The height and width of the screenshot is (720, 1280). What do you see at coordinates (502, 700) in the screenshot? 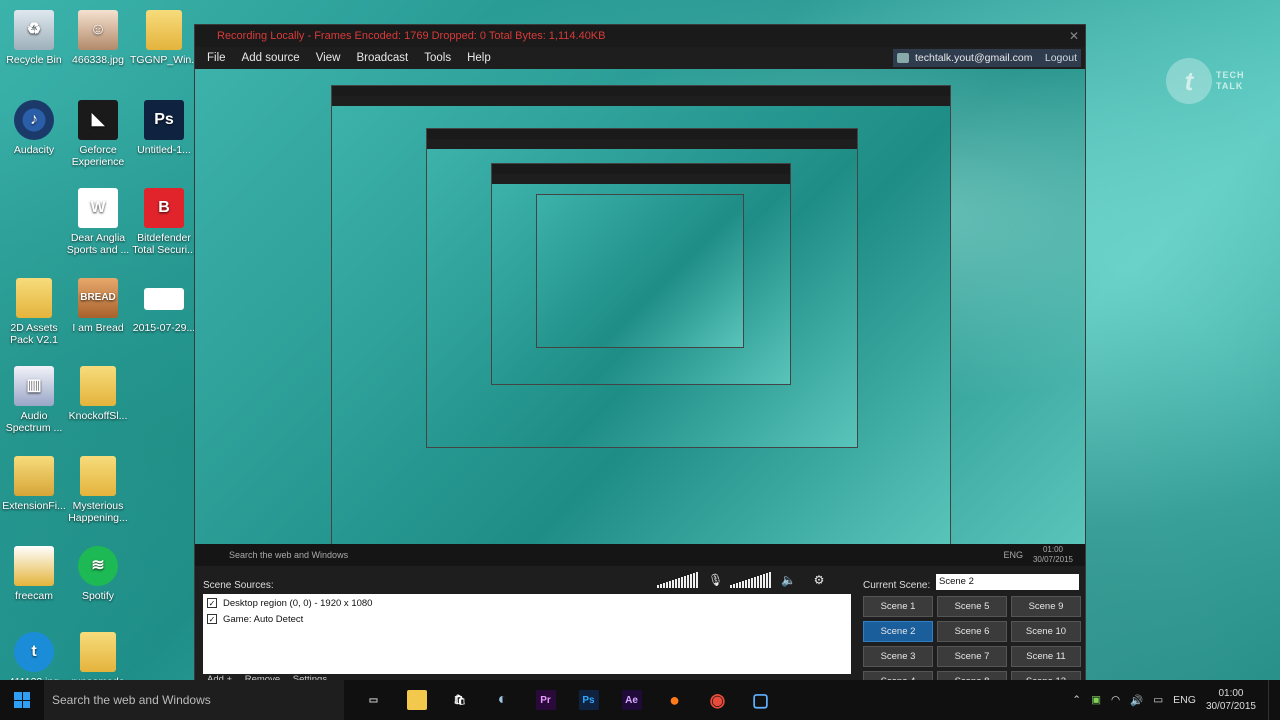
I see `steam-button: ◐` at bounding box center [502, 700].